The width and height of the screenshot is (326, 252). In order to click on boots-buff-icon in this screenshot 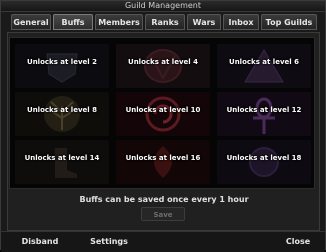, I will do `click(62, 162)`.